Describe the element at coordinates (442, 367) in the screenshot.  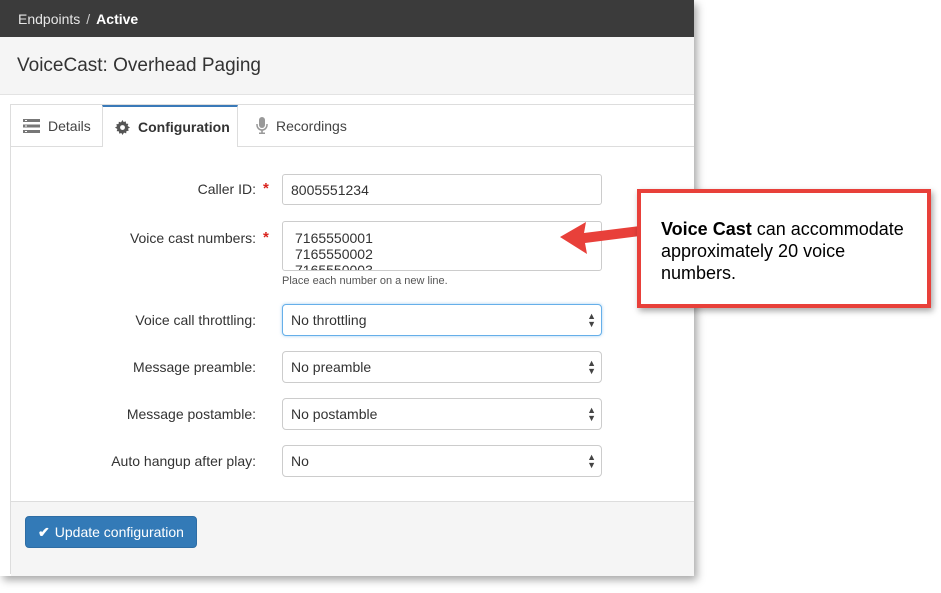
I see `preamble-select: No preamble ▲ ▼` at that location.